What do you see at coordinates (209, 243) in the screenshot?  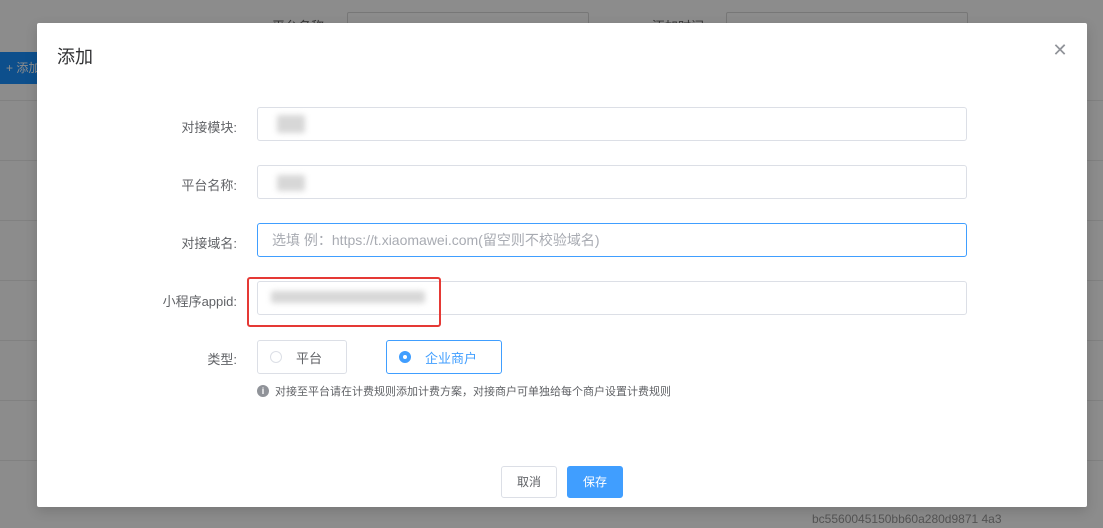 I see `domain-label: 对接域名:` at bounding box center [209, 243].